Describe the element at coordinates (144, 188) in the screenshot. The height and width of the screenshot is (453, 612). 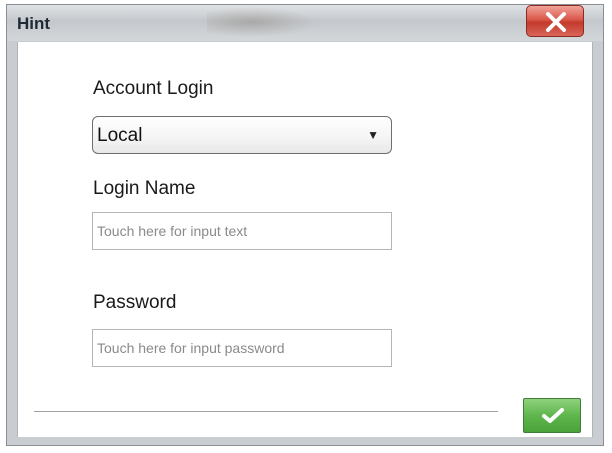
I see `login-name-label: Login Name` at that location.